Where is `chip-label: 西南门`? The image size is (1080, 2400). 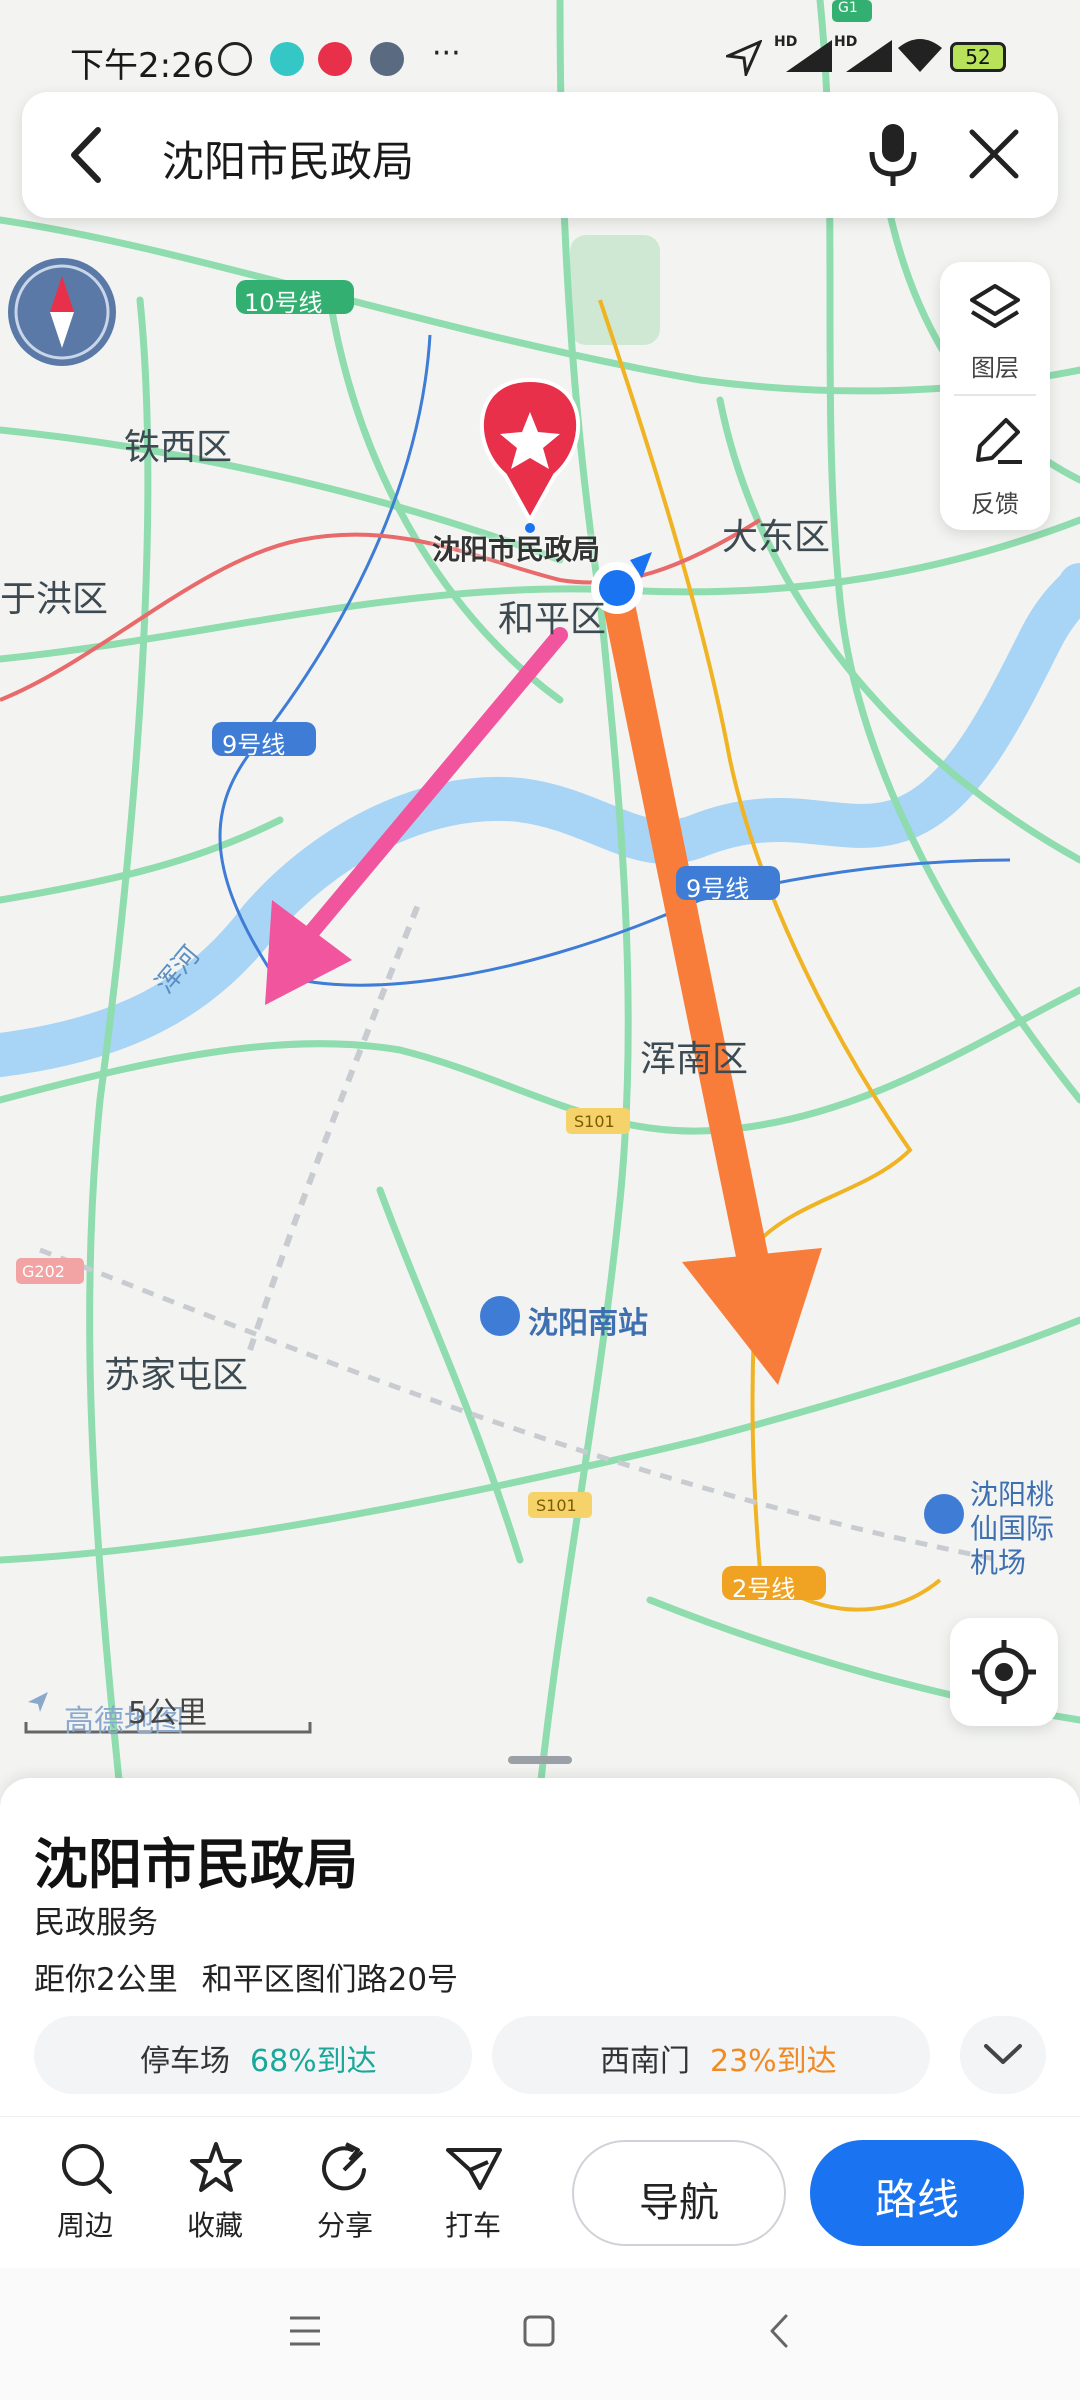 chip-label: 西南门 is located at coordinates (645, 2061).